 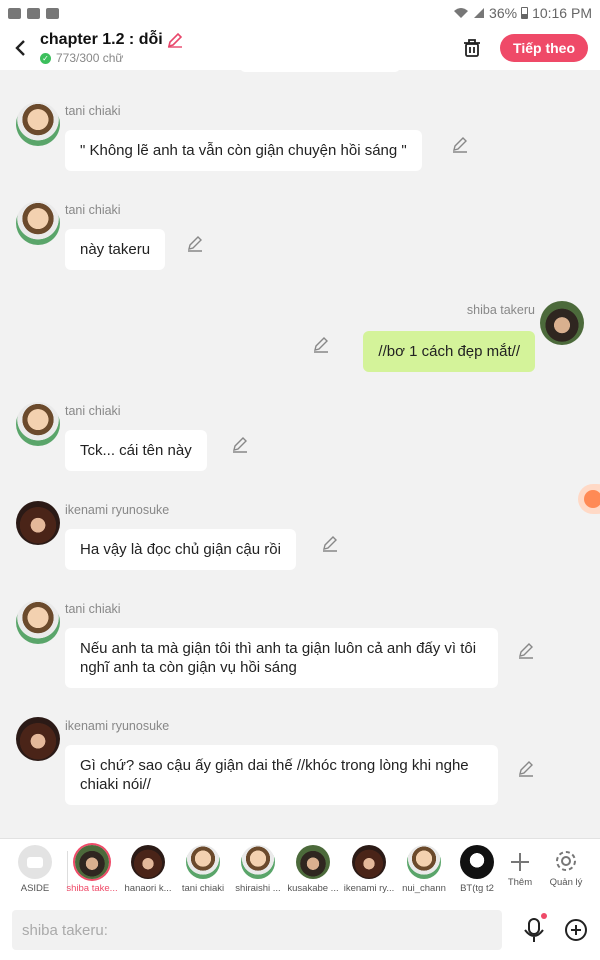 I want to click on chevron-left-icon, so click(x=20, y=48).